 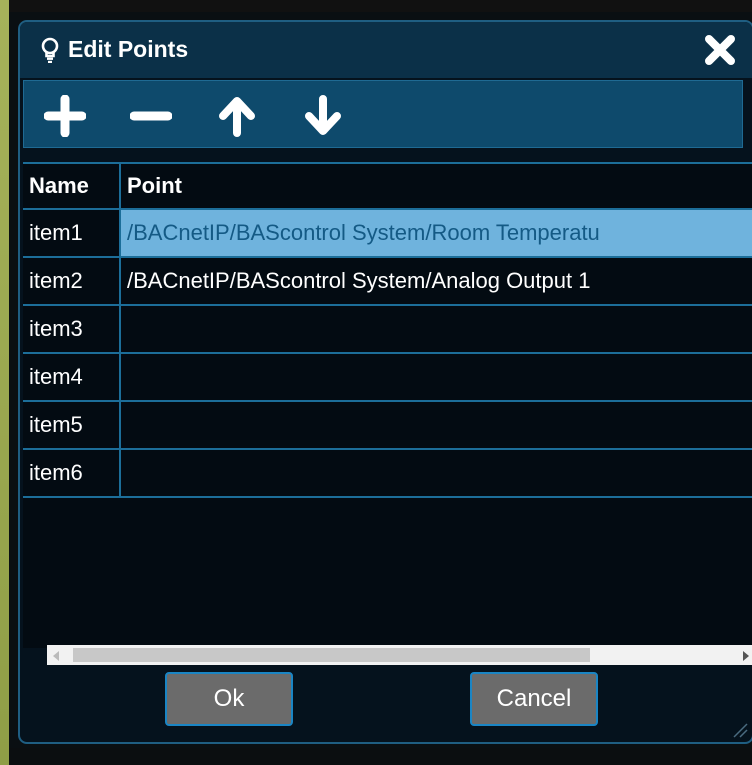 I want to click on ok-button: Ok, so click(x=229, y=699).